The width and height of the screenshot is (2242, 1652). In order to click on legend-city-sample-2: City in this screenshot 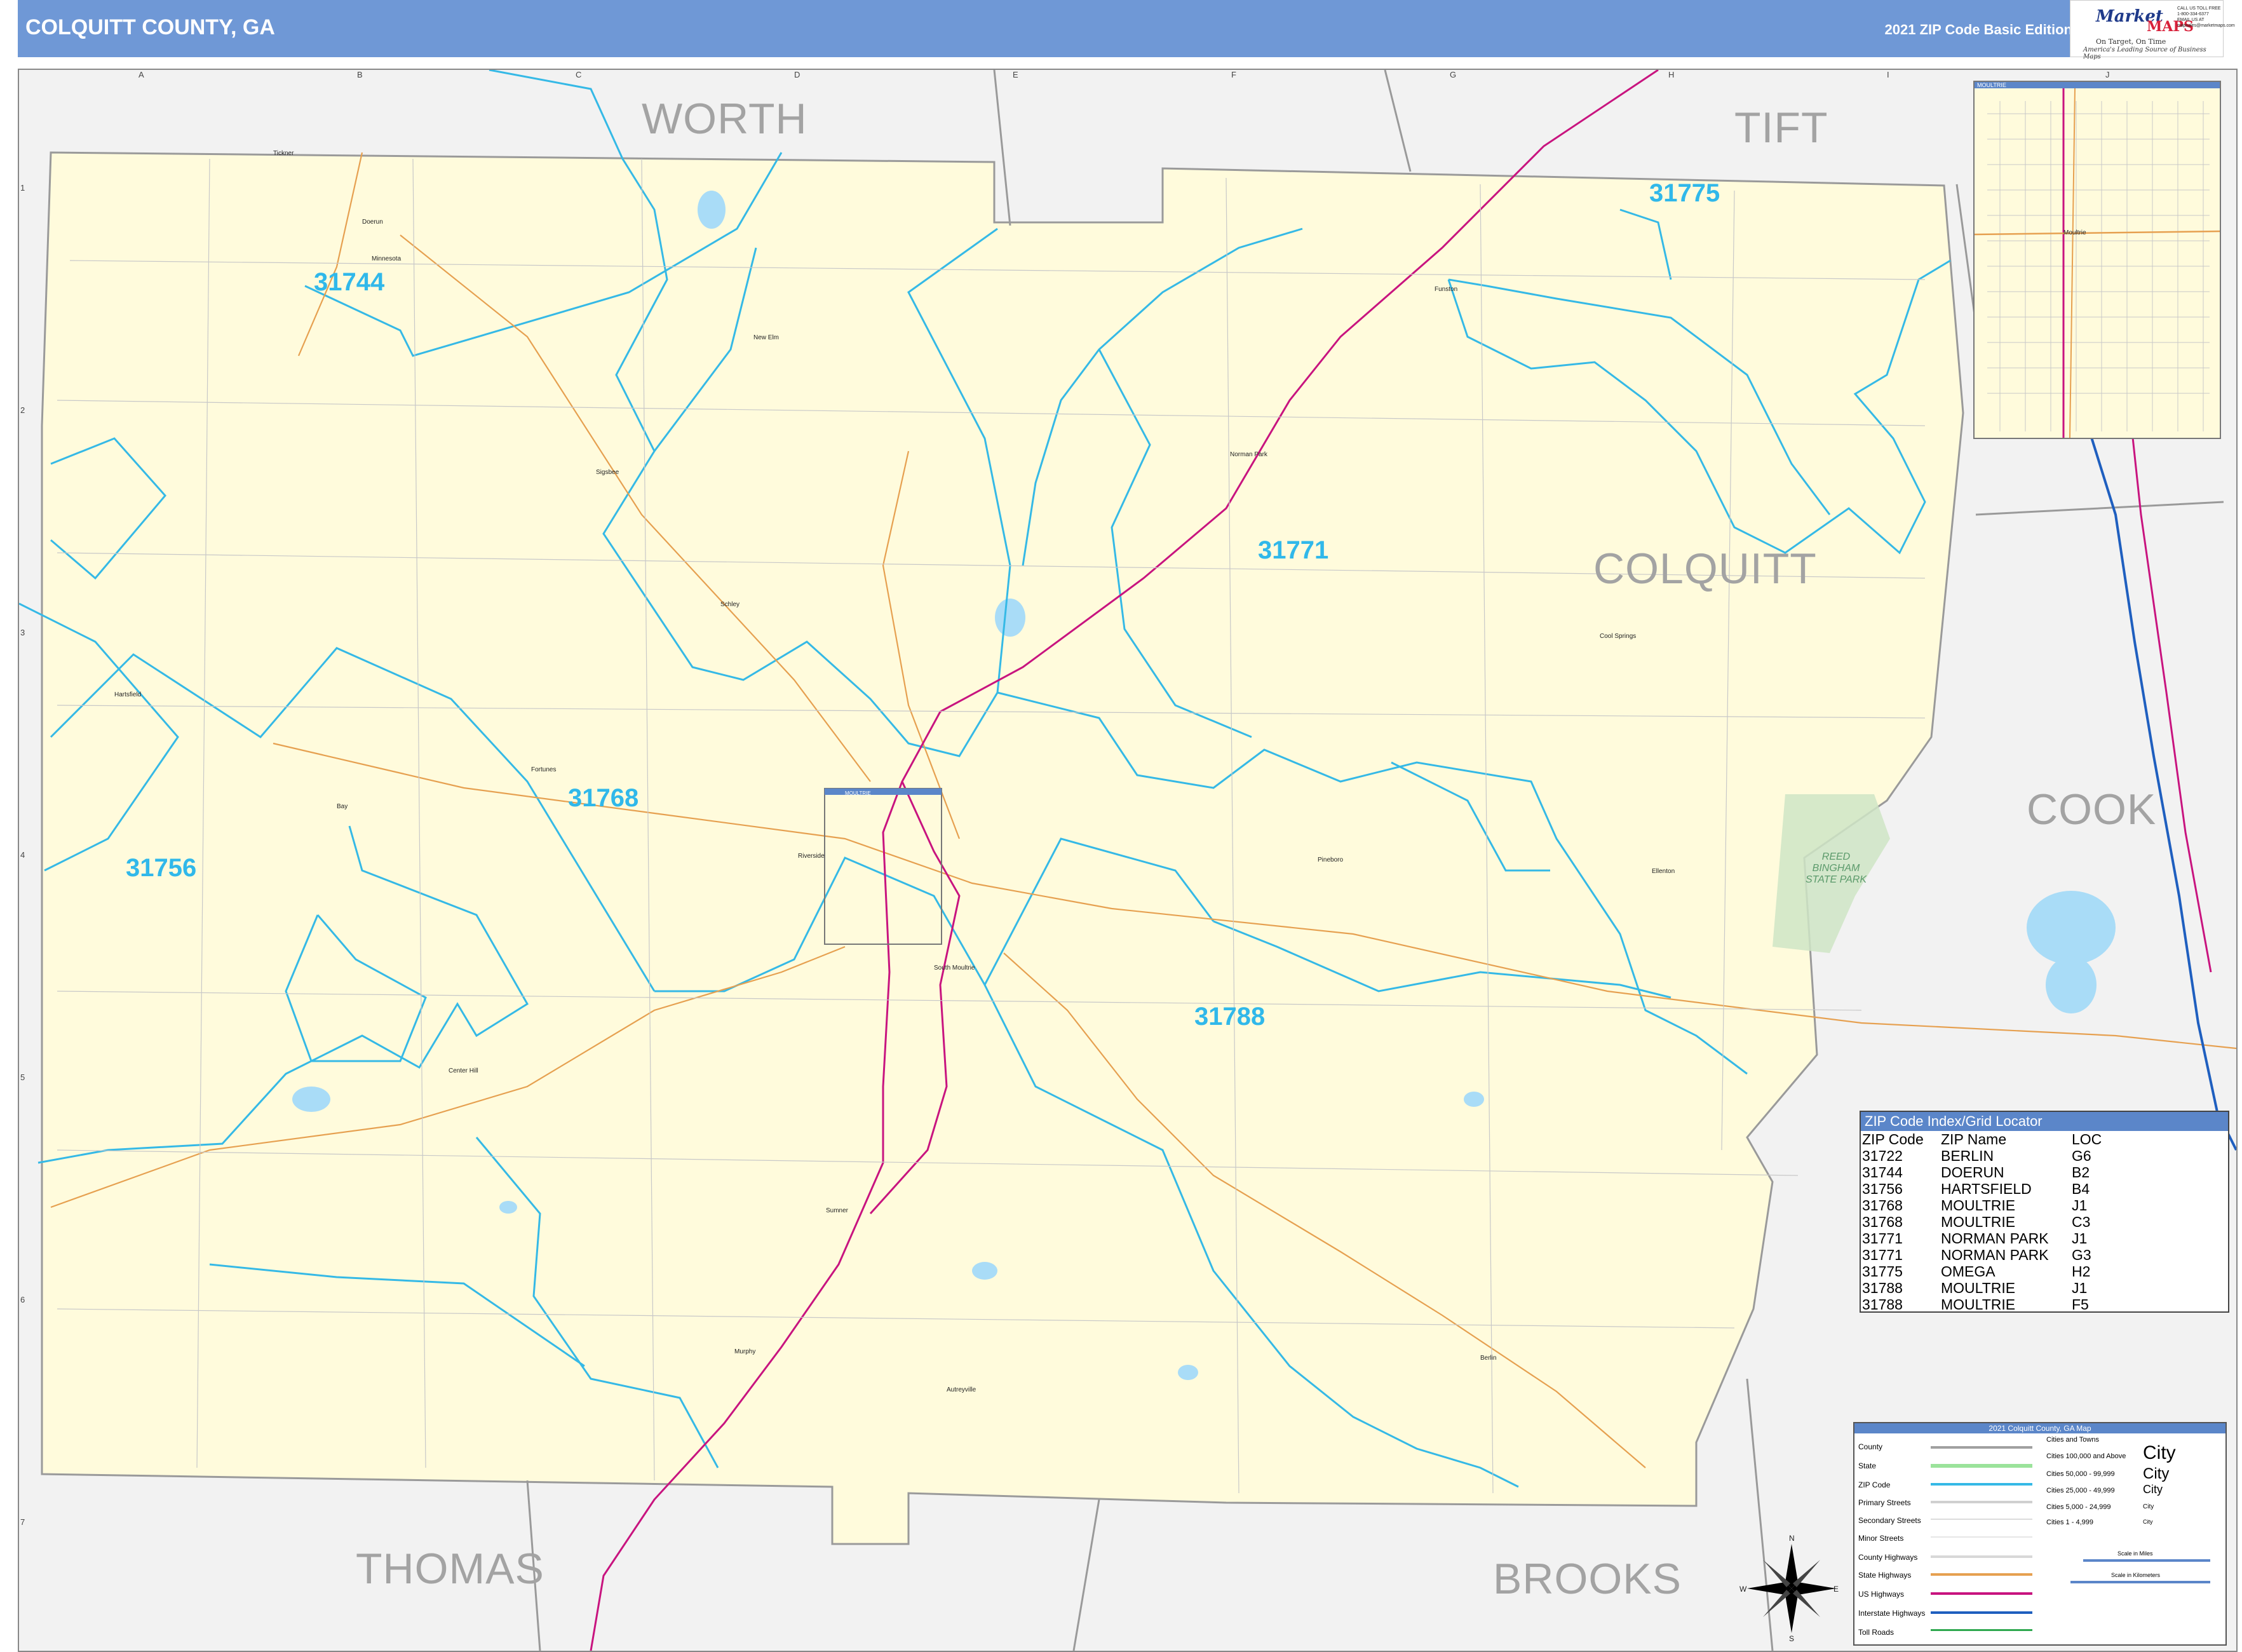, I will do `click(2156, 1473)`.